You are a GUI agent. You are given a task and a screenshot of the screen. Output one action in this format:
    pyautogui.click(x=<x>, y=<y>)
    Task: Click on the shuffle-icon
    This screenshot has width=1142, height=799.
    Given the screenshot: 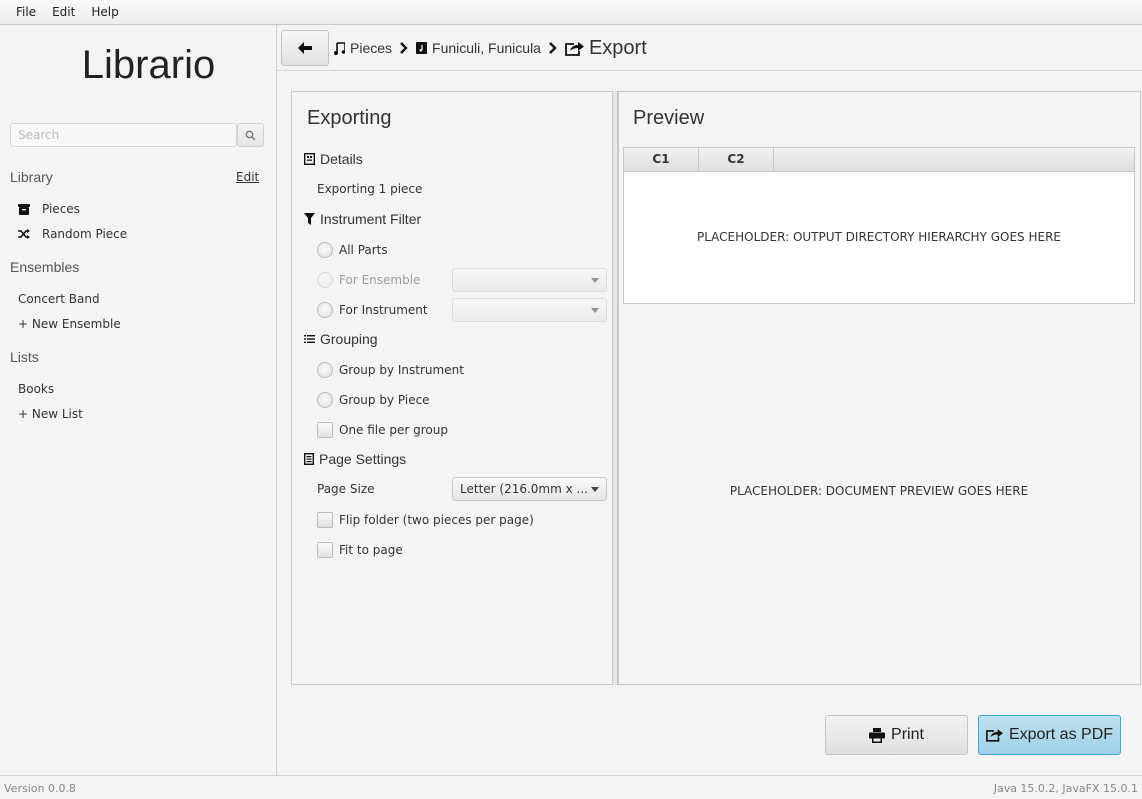 What is the action you would take?
    pyautogui.click(x=24, y=234)
    